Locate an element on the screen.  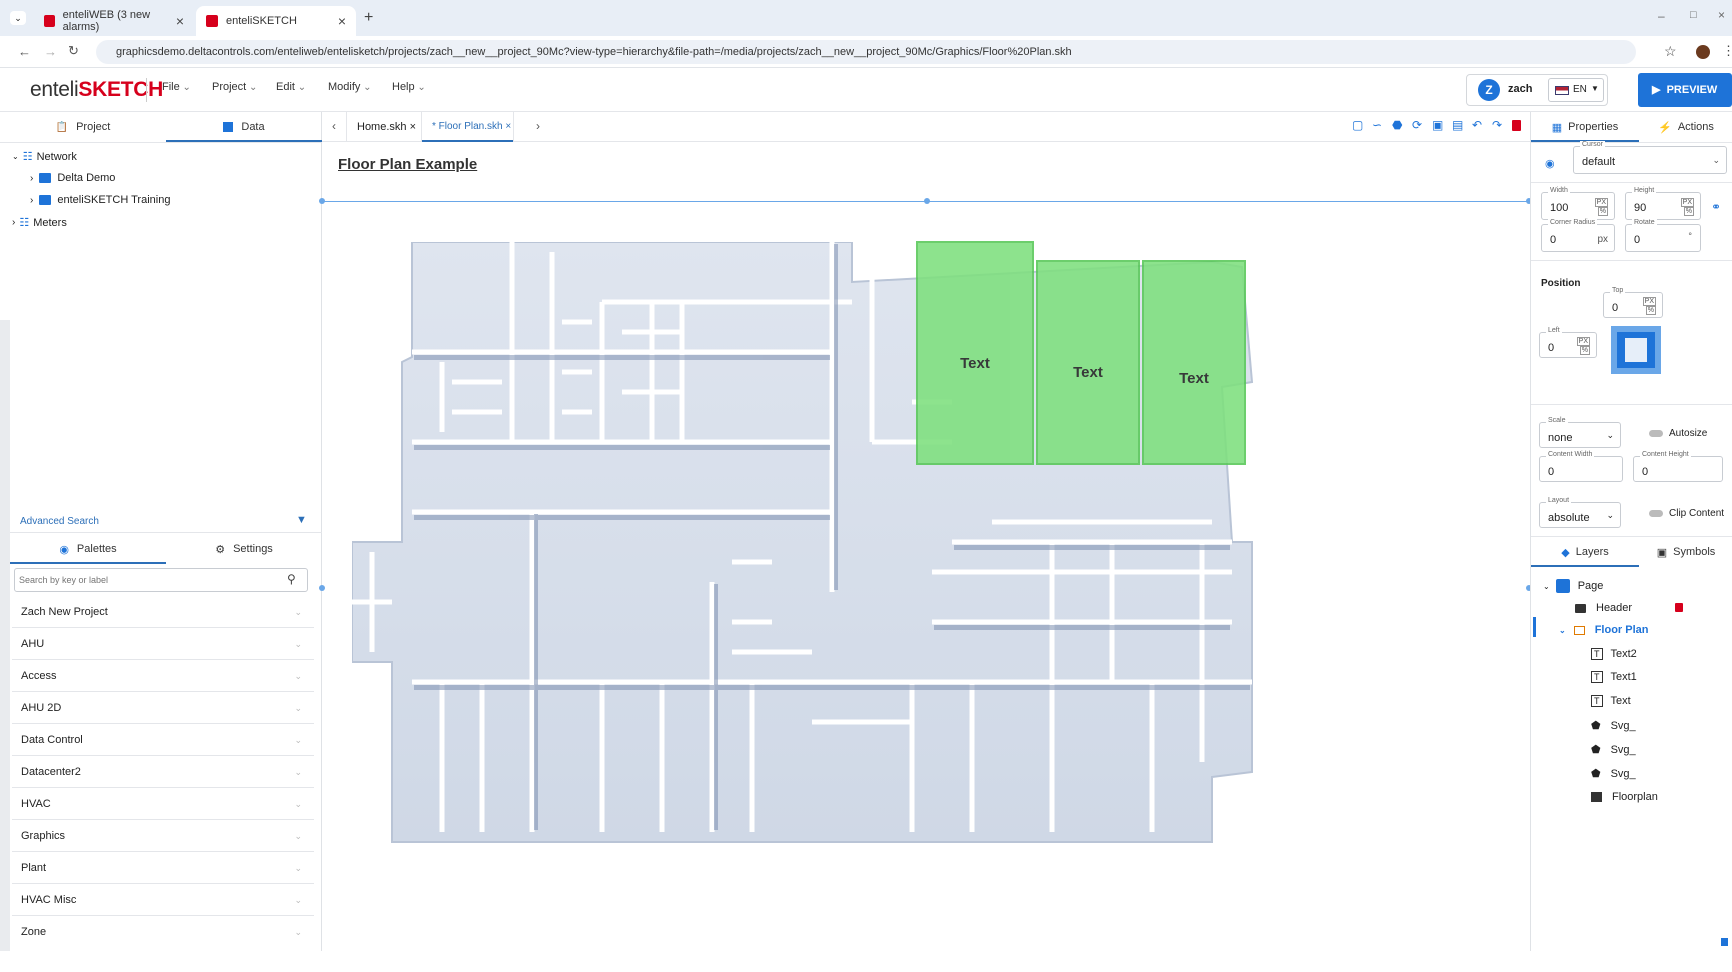
refresh-tool-icon: ⟳ is located at coordinates (1417, 125).